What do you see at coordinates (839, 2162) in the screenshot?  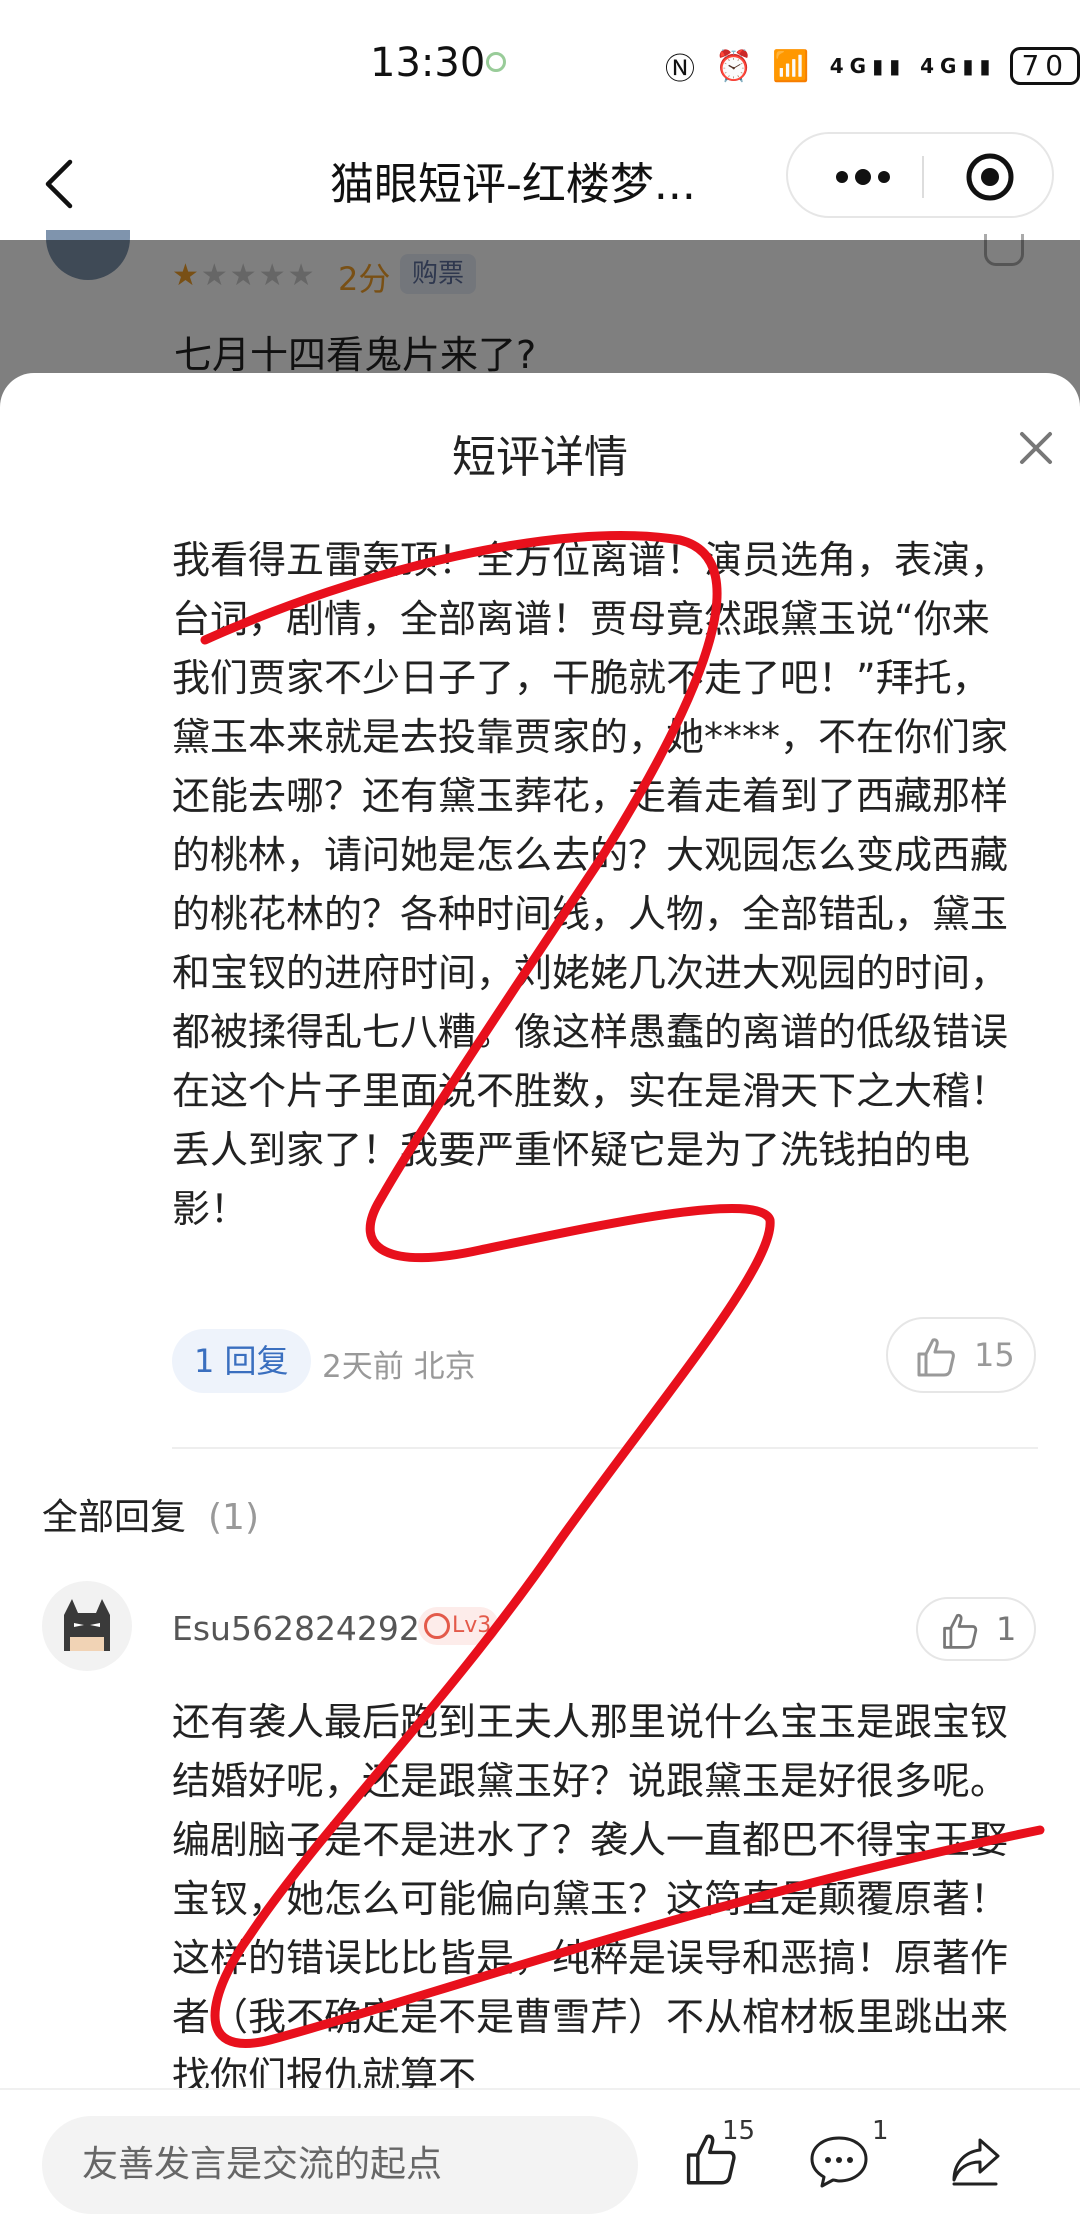 I see `comment-icon` at bounding box center [839, 2162].